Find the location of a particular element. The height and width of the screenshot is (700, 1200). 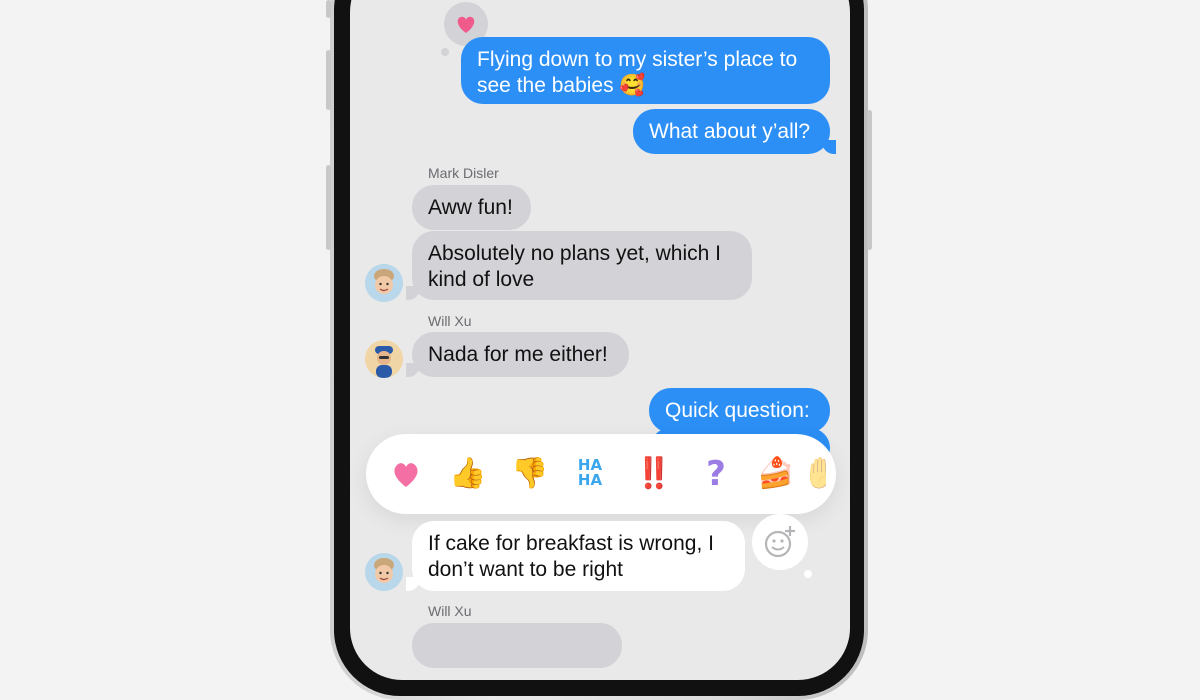

outgoing-message-bubble: What about y’all? is located at coordinates (731, 131).